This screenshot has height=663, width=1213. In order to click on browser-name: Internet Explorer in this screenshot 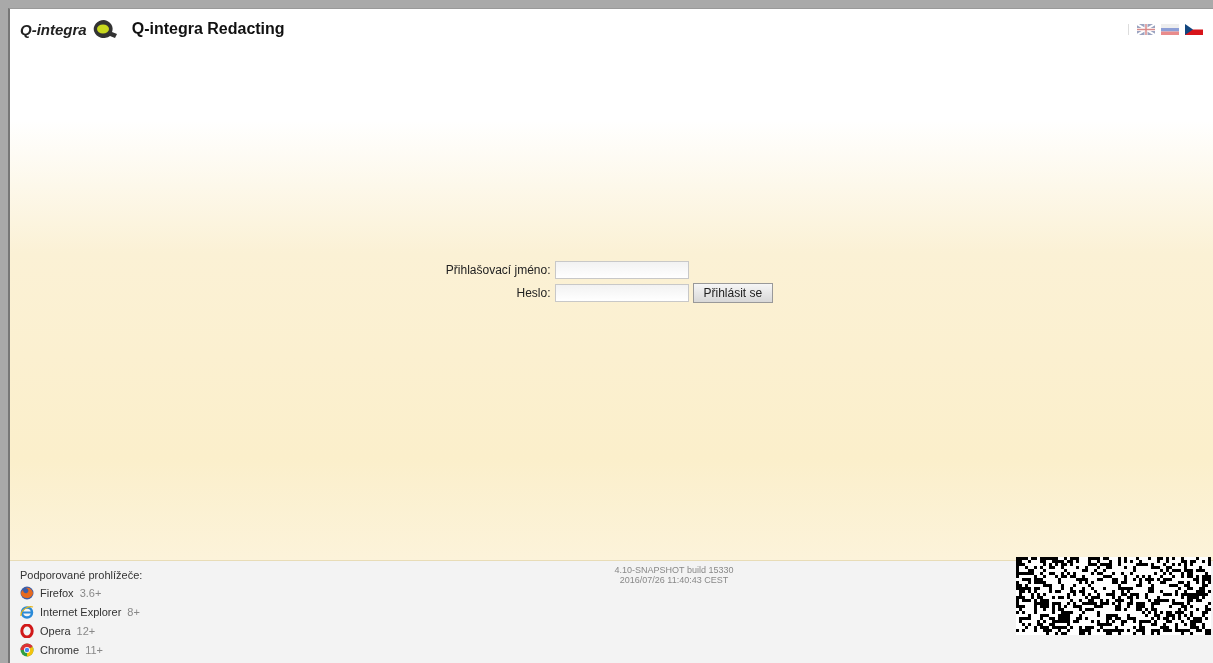, I will do `click(81, 612)`.